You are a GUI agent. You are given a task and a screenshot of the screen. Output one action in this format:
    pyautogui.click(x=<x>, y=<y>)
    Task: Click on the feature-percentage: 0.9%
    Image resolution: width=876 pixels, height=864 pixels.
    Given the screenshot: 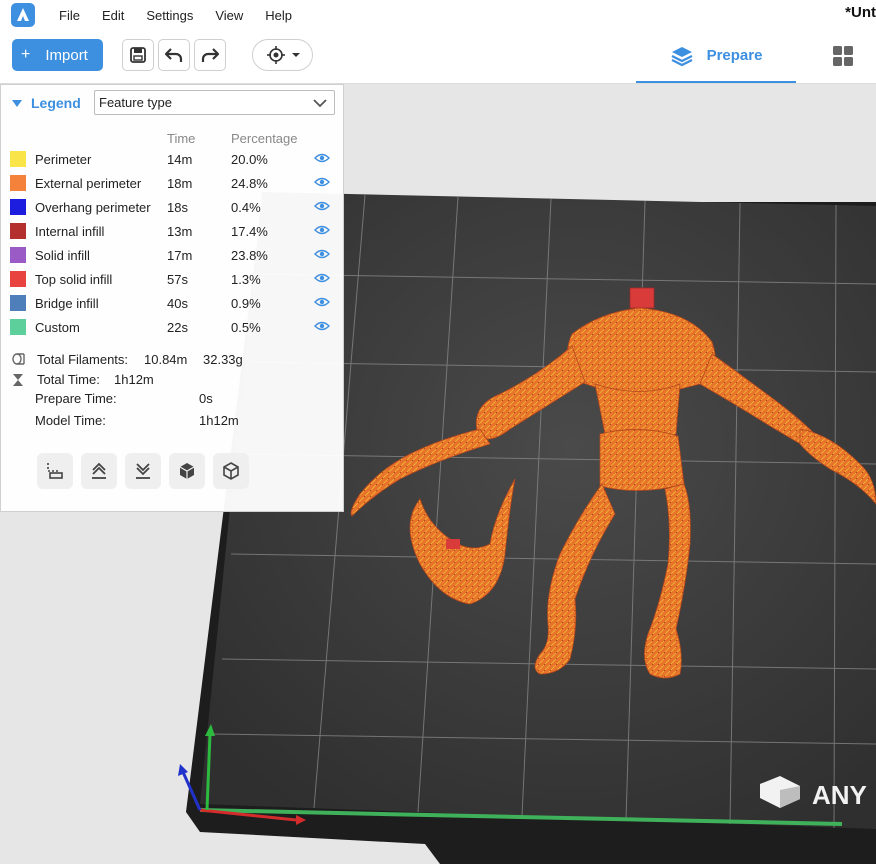 What is the action you would take?
    pyautogui.click(x=246, y=303)
    